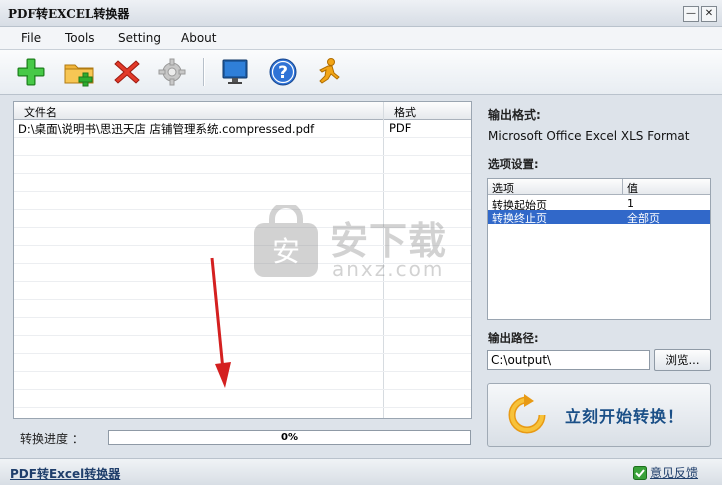 The height and width of the screenshot is (485, 722). Describe the element at coordinates (204, 72) in the screenshot. I see `toolbar-separator` at that location.